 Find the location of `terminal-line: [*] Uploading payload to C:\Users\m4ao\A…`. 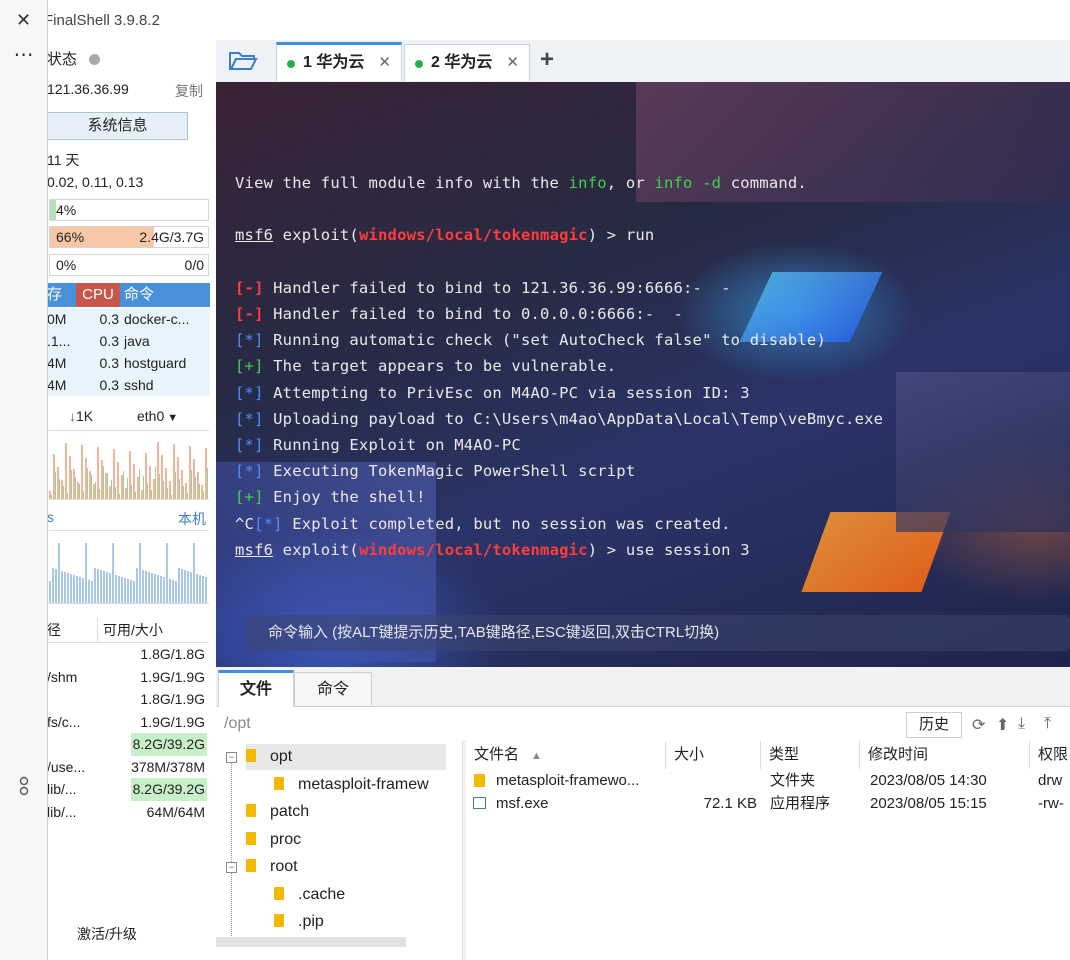

terminal-line: [*] Uploading payload to C:\Users\m4ao\A… is located at coordinates (559, 419).